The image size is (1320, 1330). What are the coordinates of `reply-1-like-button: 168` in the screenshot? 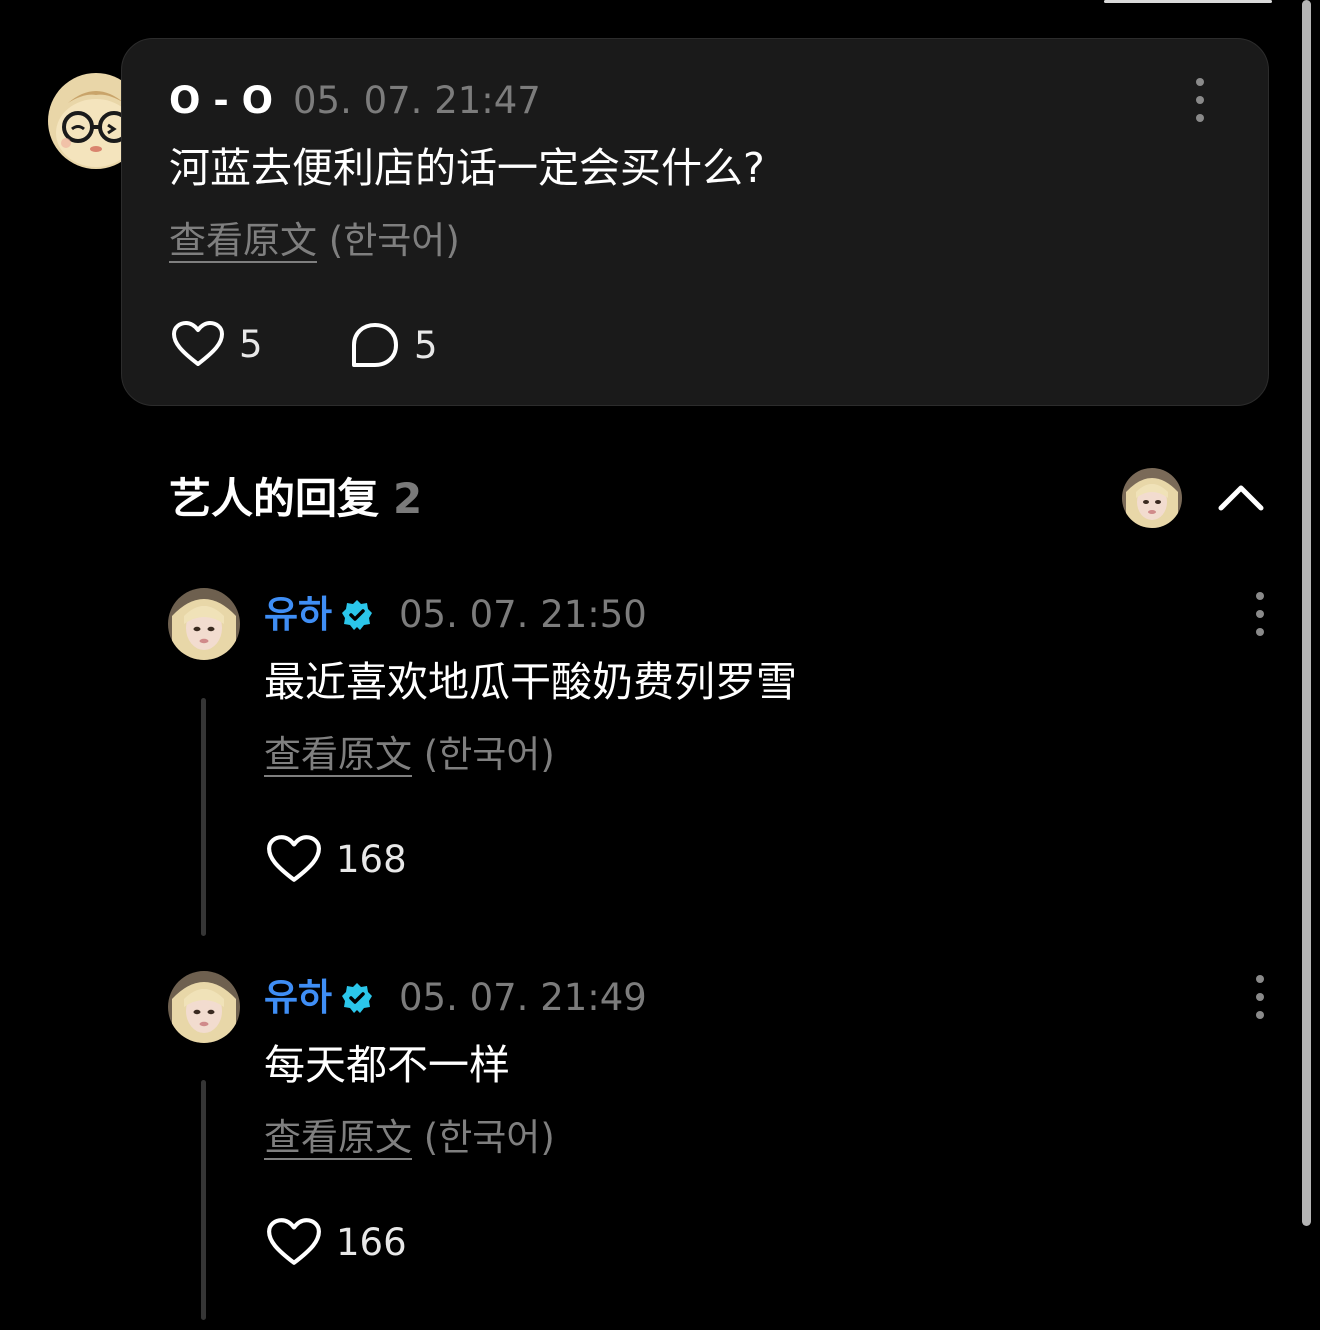 It's located at (336, 859).